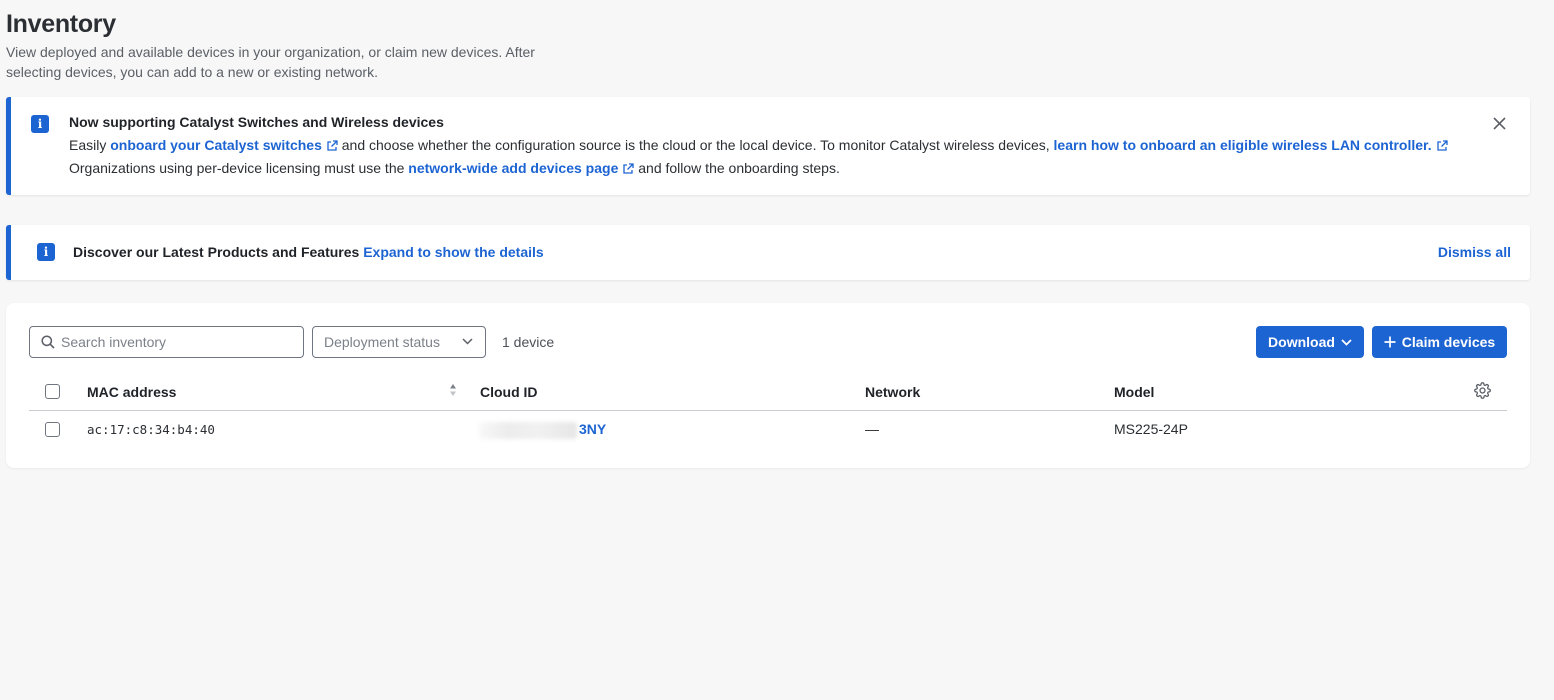  I want to click on column-cloud-id: Cloud ID, so click(509, 392).